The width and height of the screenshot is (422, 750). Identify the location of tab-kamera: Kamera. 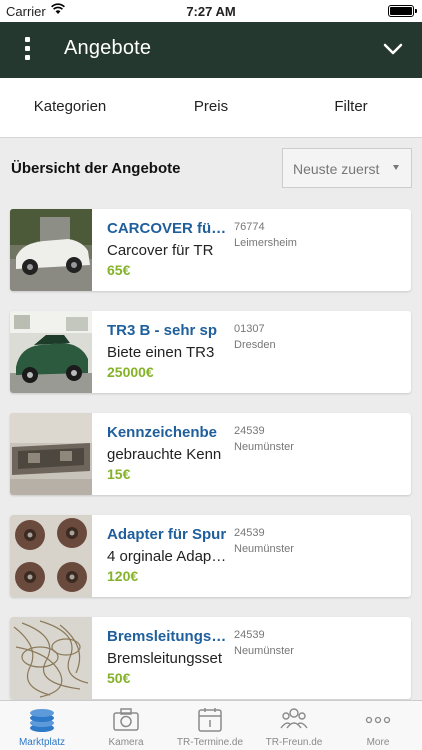
(126, 725).